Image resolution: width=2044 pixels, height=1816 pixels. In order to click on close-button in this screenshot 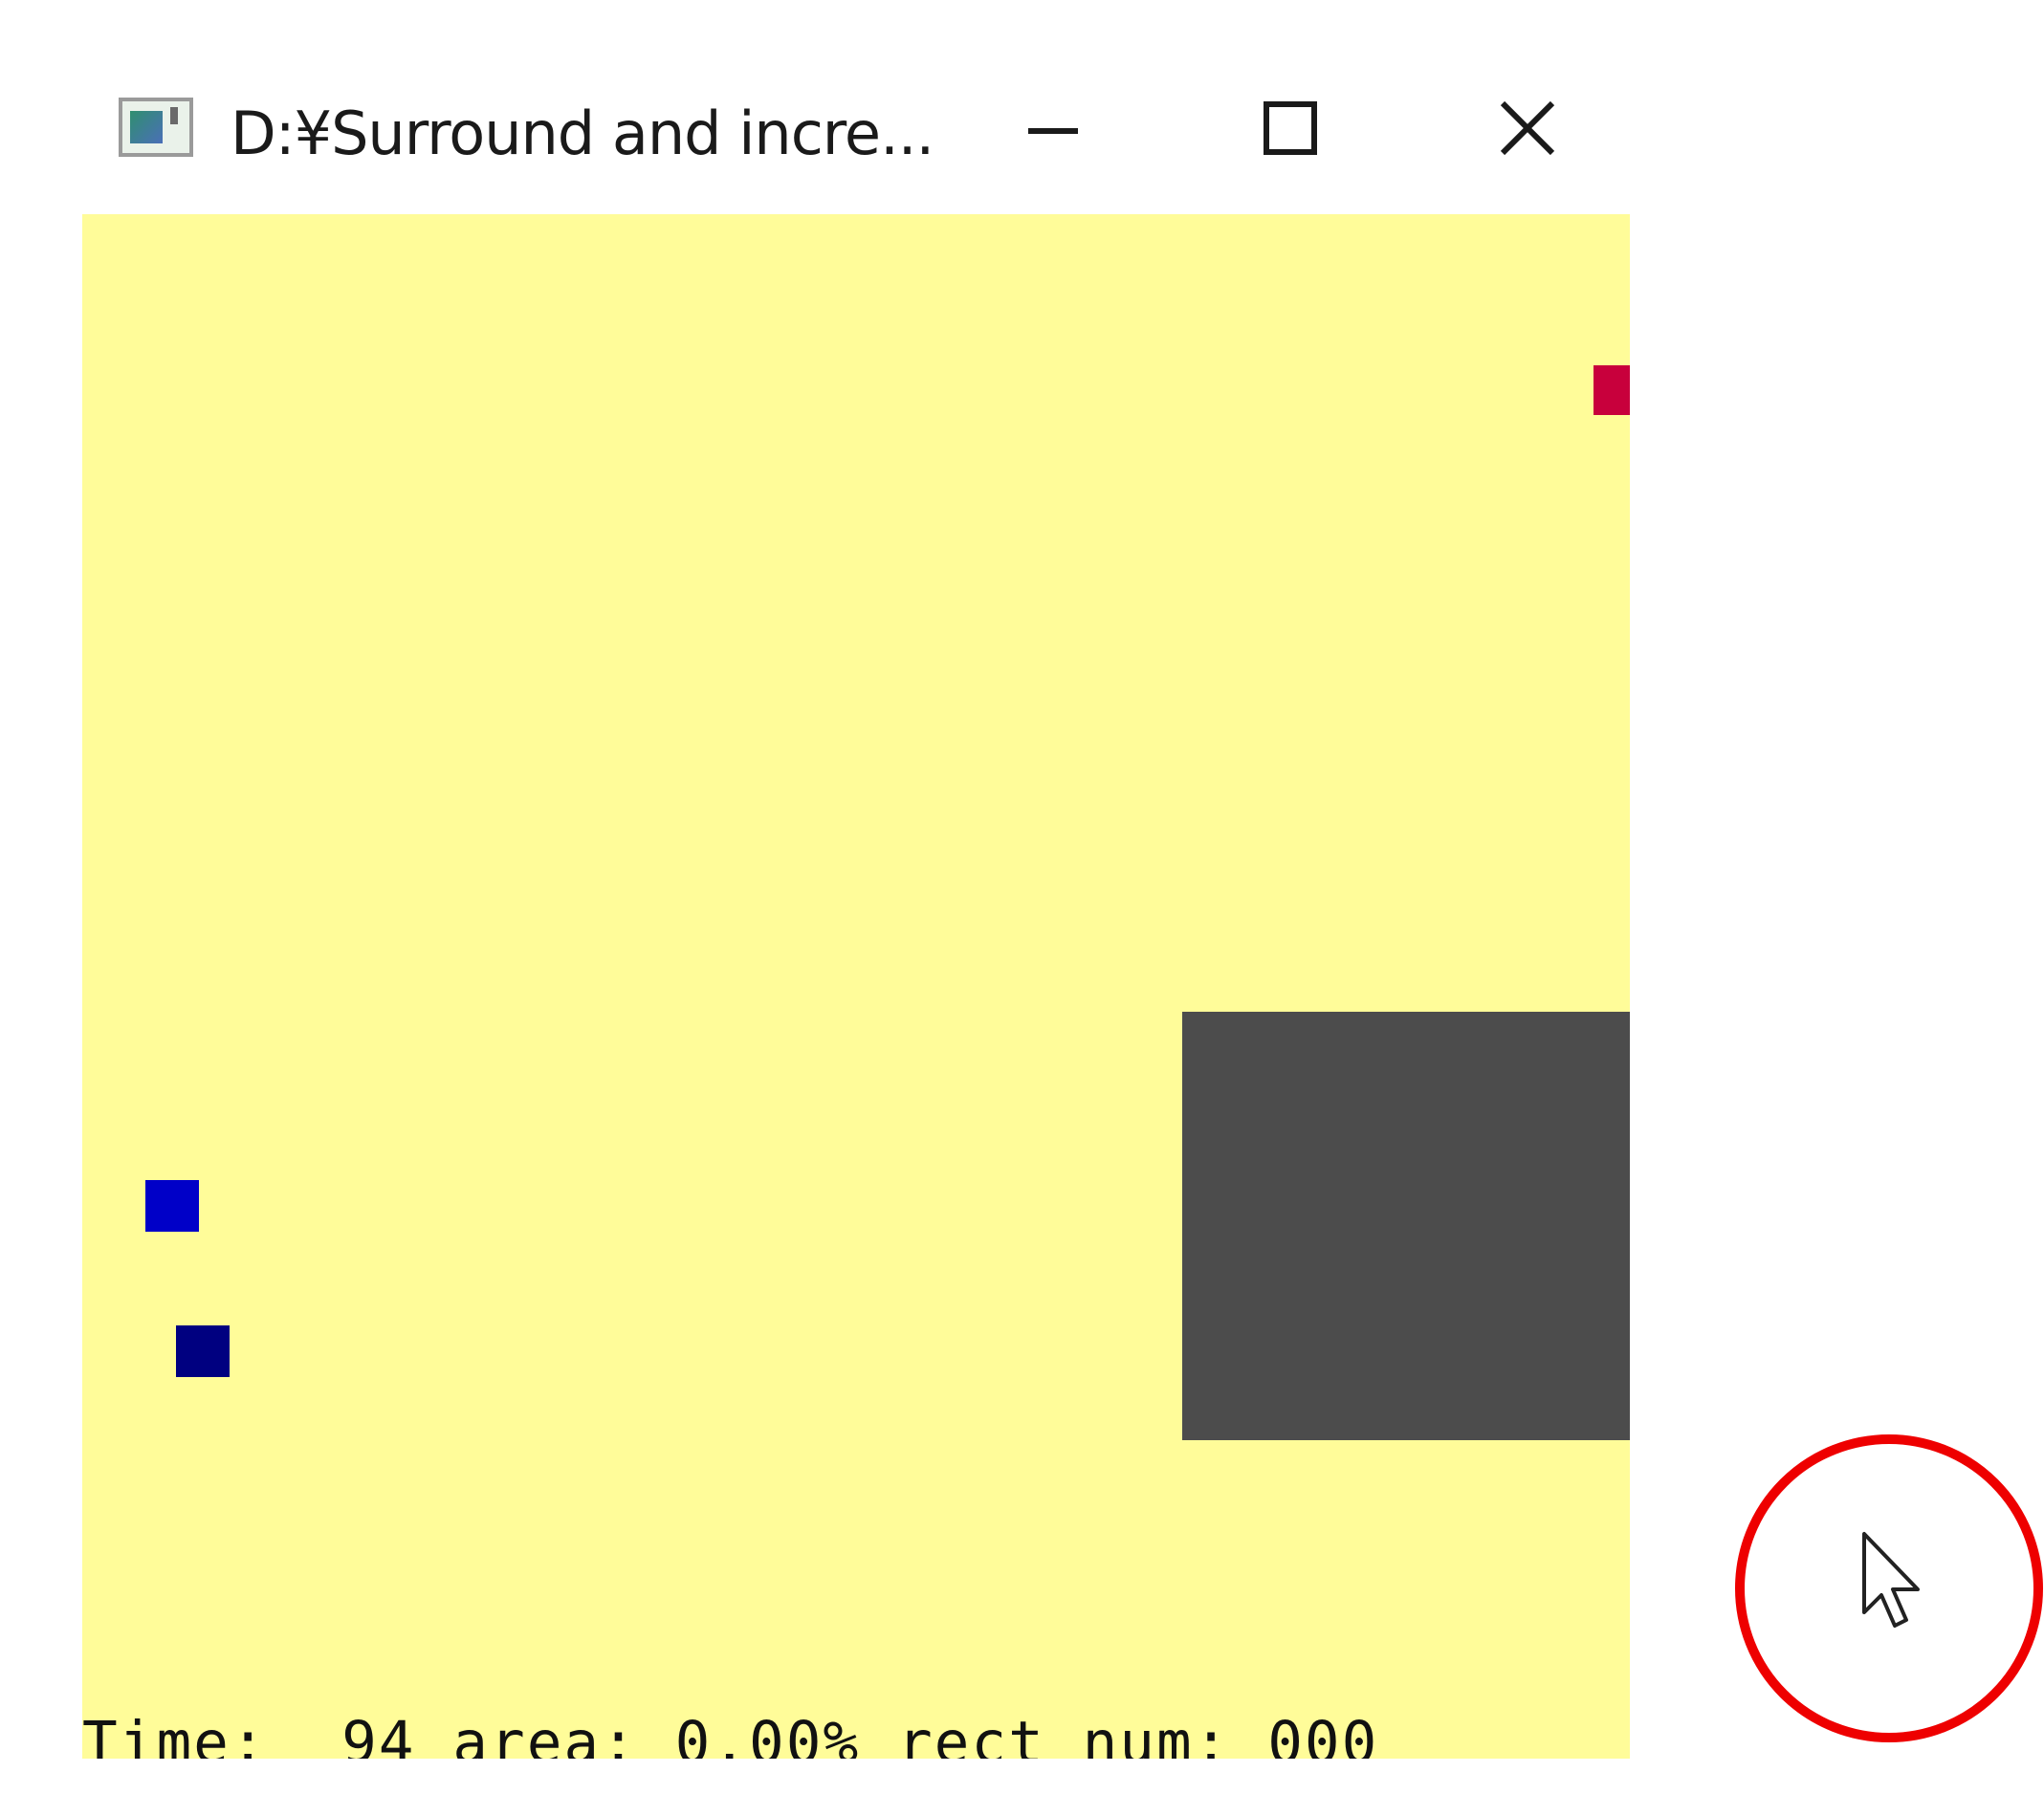, I will do `click(1527, 128)`.